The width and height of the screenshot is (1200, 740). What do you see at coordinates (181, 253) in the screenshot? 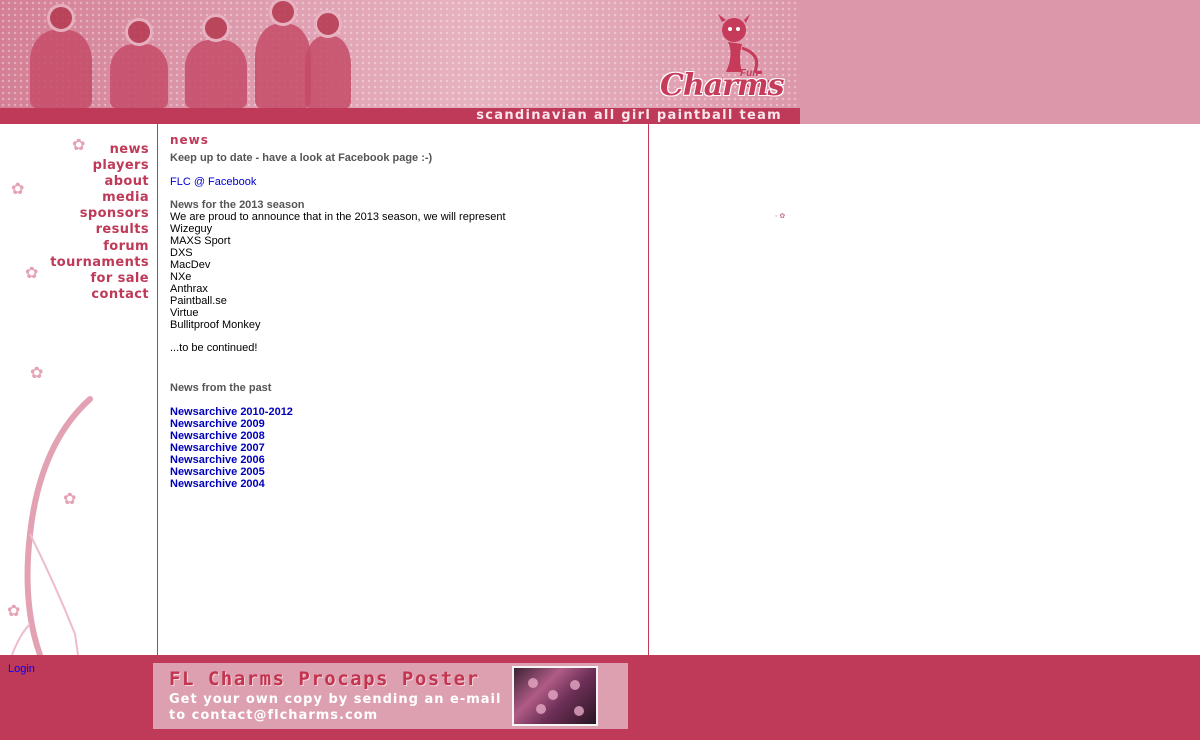
I see `list-item: DXS` at bounding box center [181, 253].